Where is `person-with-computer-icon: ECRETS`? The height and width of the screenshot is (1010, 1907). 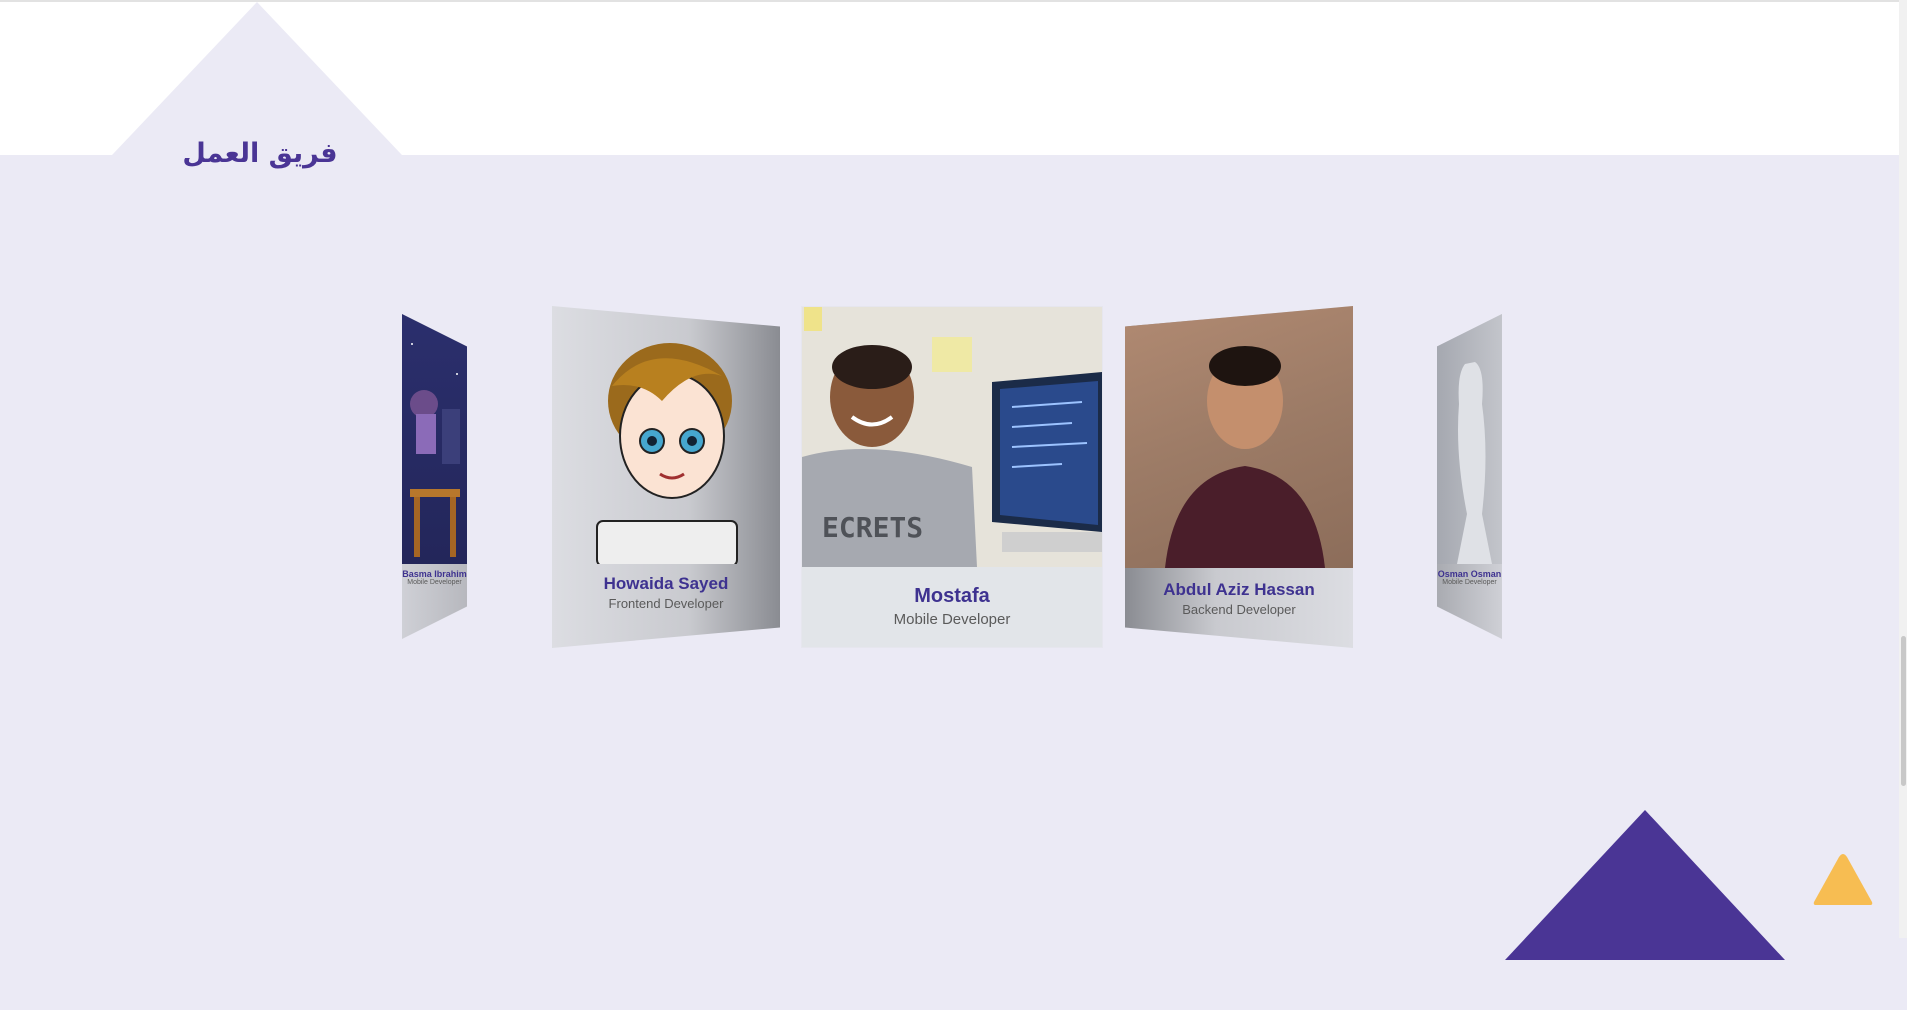 person-with-computer-icon: ECRETS is located at coordinates (952, 437).